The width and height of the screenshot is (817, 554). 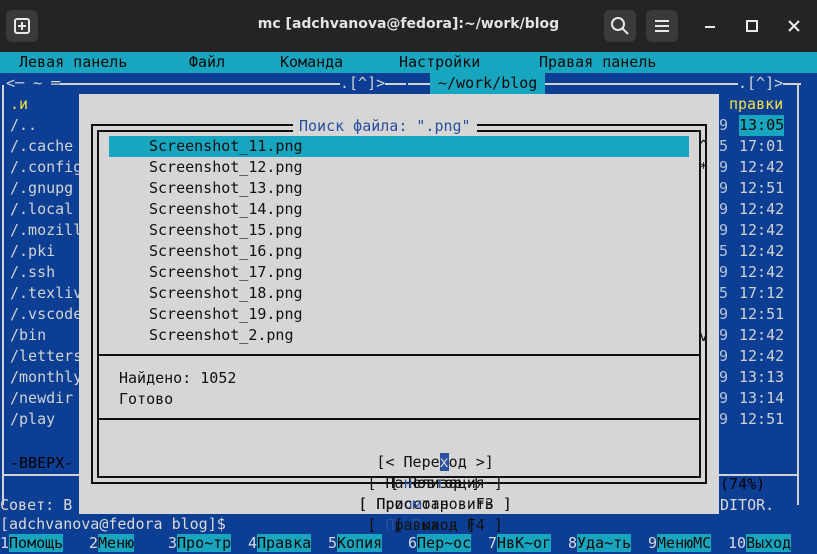 I want to click on left-panel-border, so click(x=3, y=295).